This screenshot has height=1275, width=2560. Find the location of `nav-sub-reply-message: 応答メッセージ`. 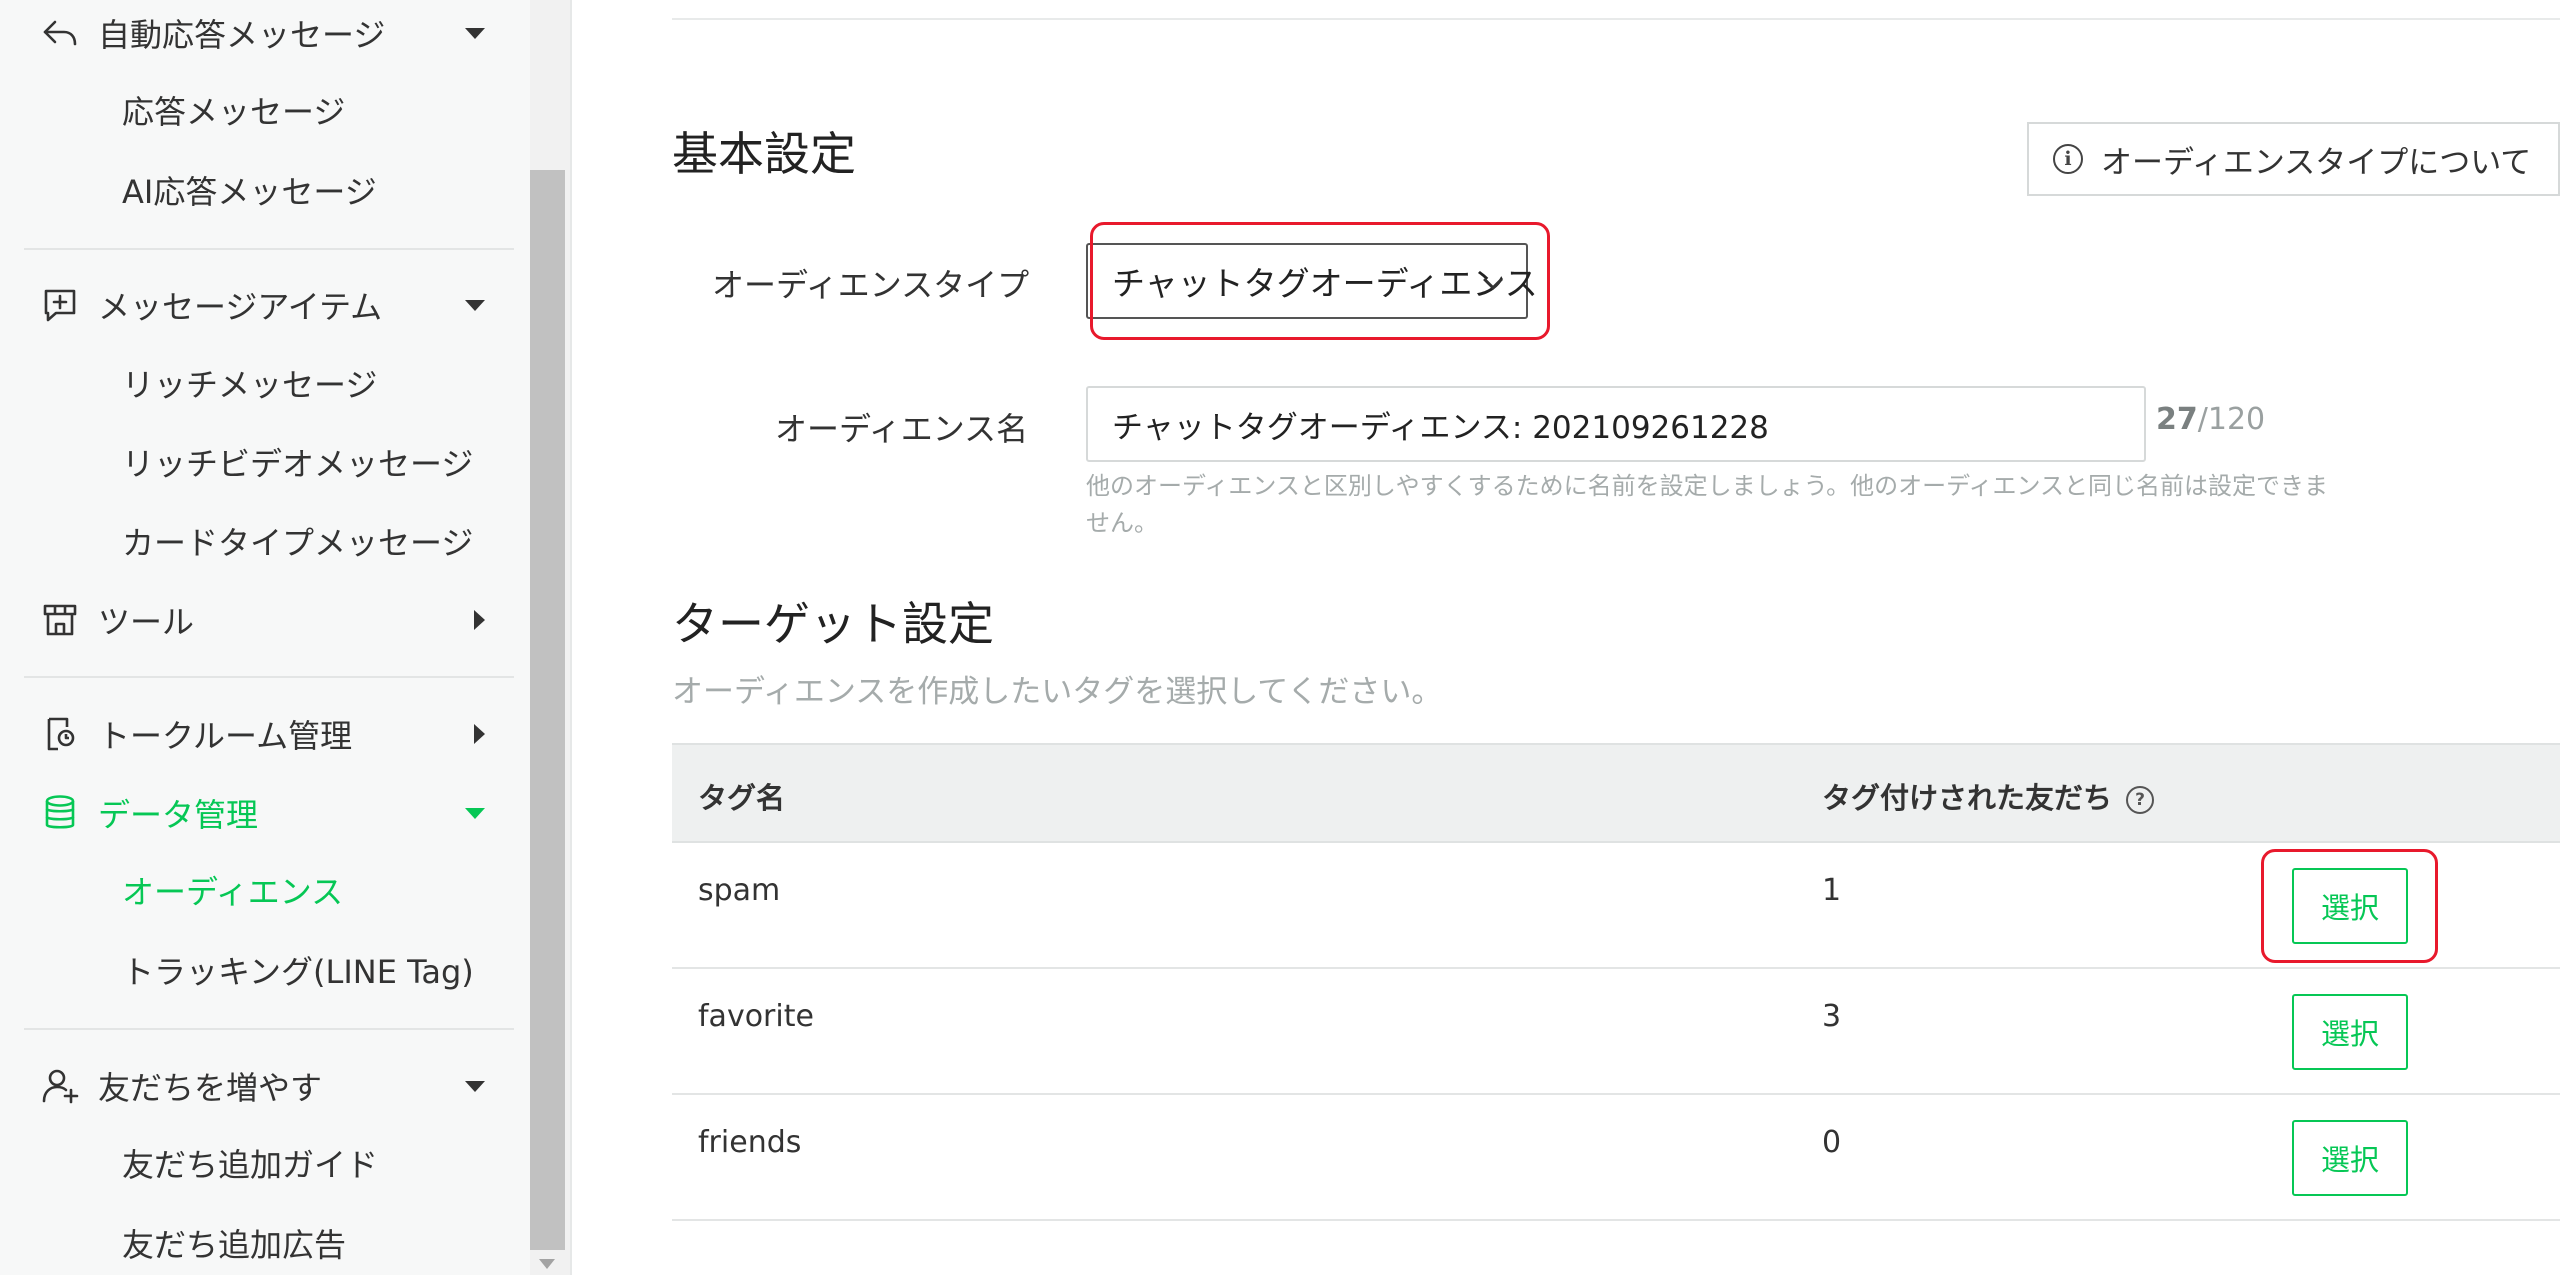

nav-sub-reply-message: 応答メッセージ is located at coordinates (233, 110).